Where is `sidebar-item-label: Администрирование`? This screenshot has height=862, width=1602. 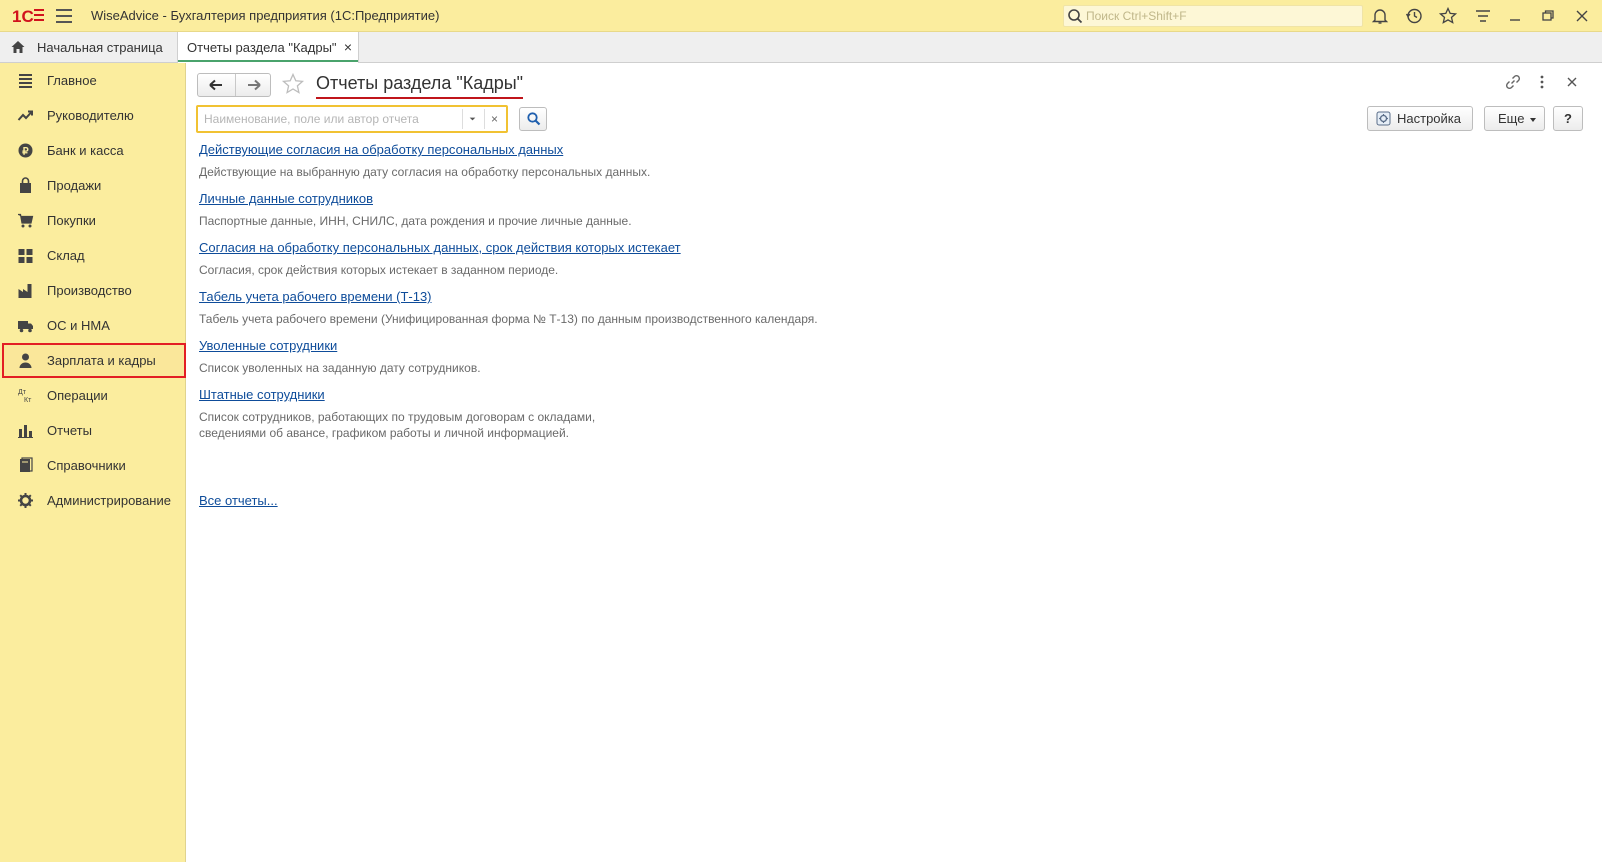
sidebar-item-label: Администрирование is located at coordinates (109, 500).